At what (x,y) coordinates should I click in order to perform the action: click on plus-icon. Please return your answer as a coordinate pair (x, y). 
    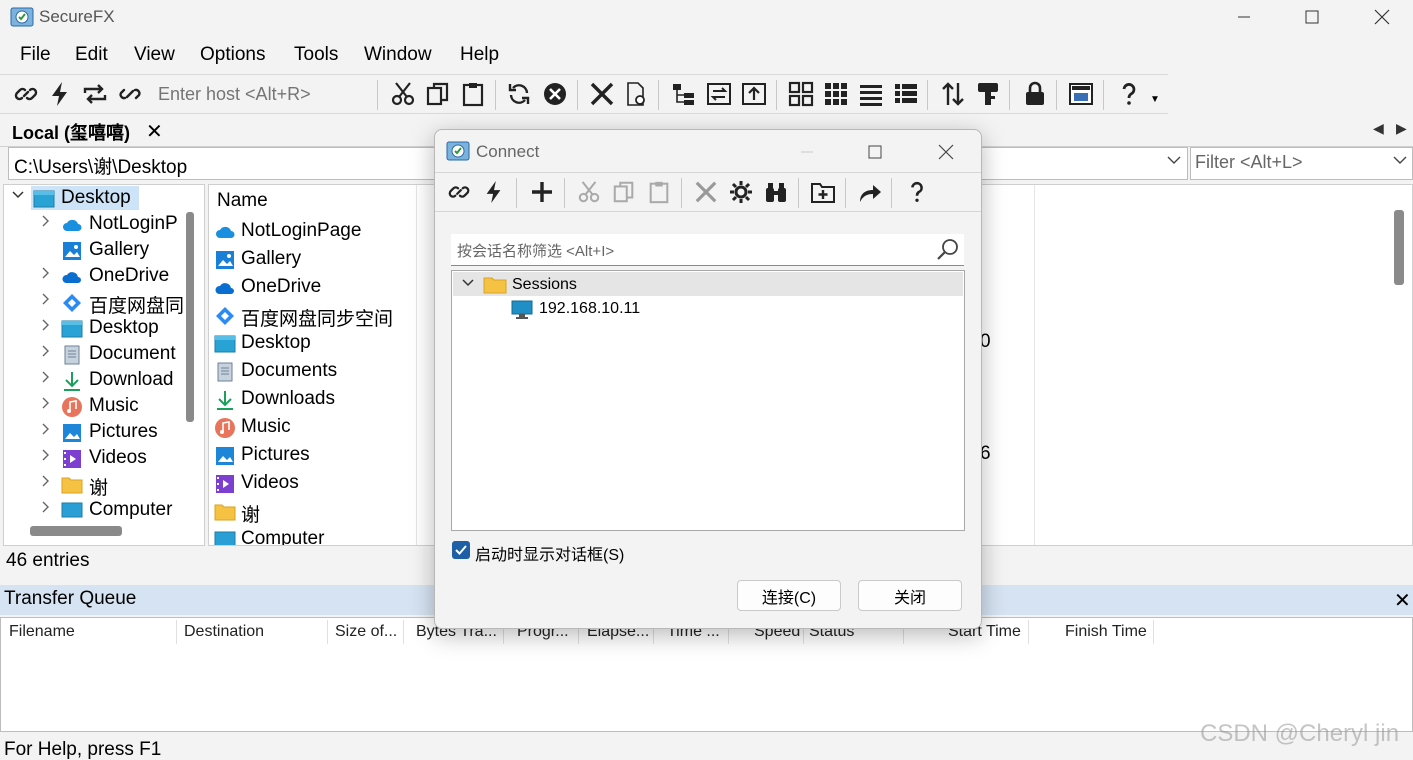
    Looking at the image, I should click on (542, 192).